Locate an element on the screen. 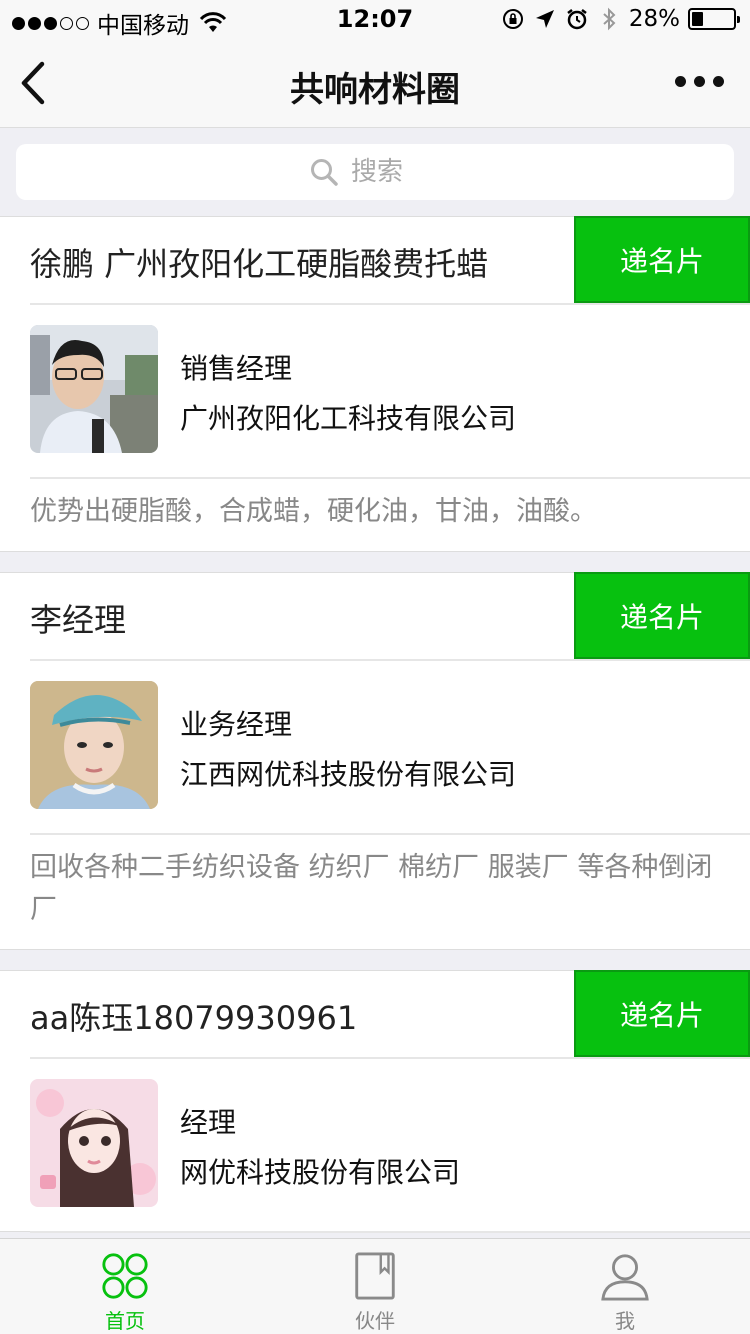  battery-percent: 28% is located at coordinates (654, 19).